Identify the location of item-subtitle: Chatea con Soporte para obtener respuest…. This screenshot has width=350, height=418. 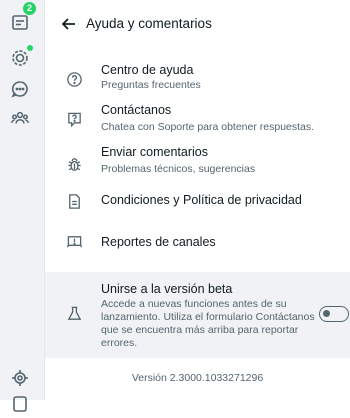
(208, 127).